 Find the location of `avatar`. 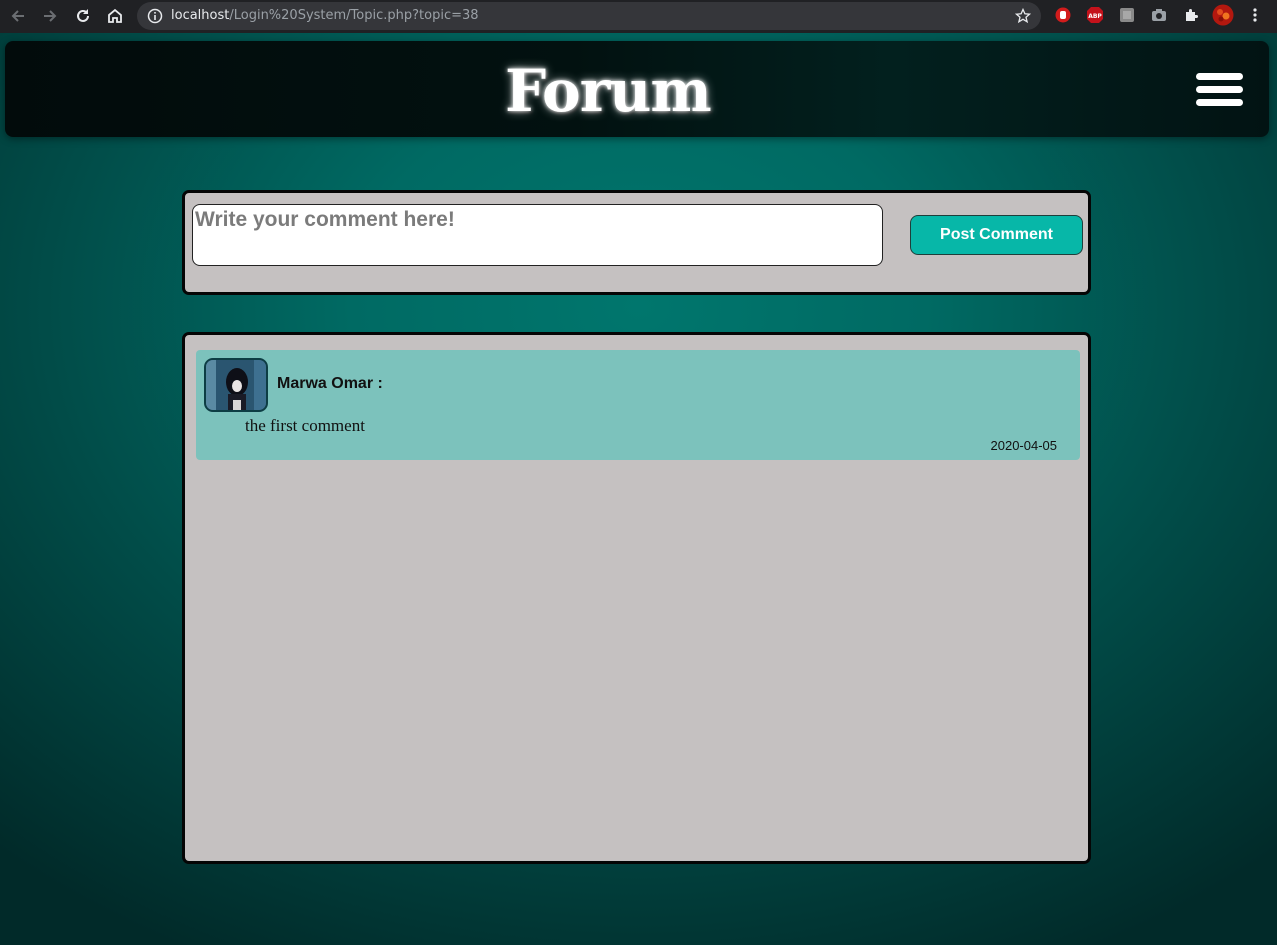

avatar is located at coordinates (236, 385).